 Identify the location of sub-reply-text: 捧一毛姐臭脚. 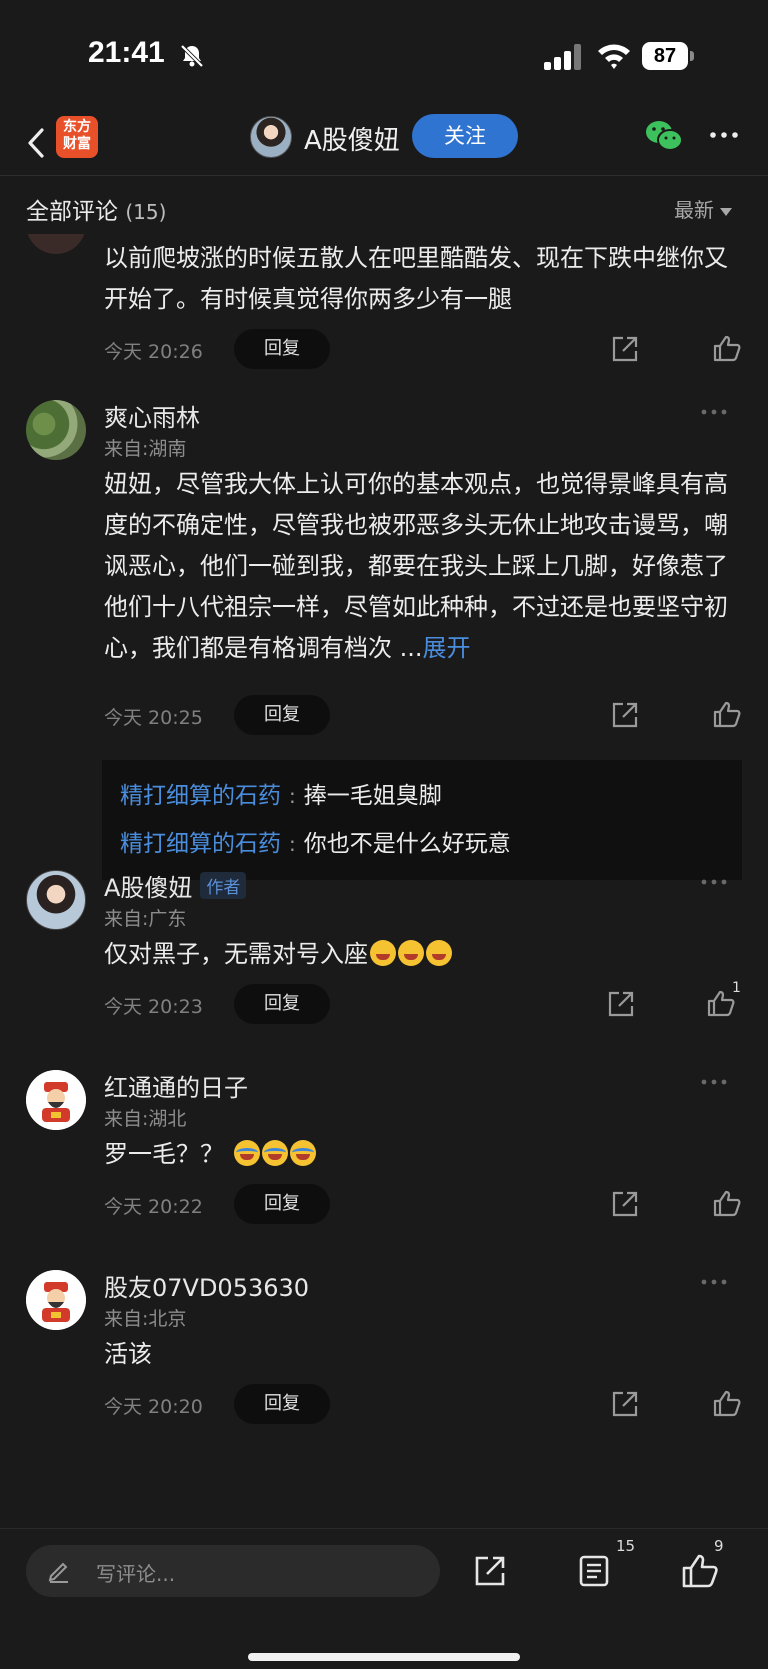
(372, 796).